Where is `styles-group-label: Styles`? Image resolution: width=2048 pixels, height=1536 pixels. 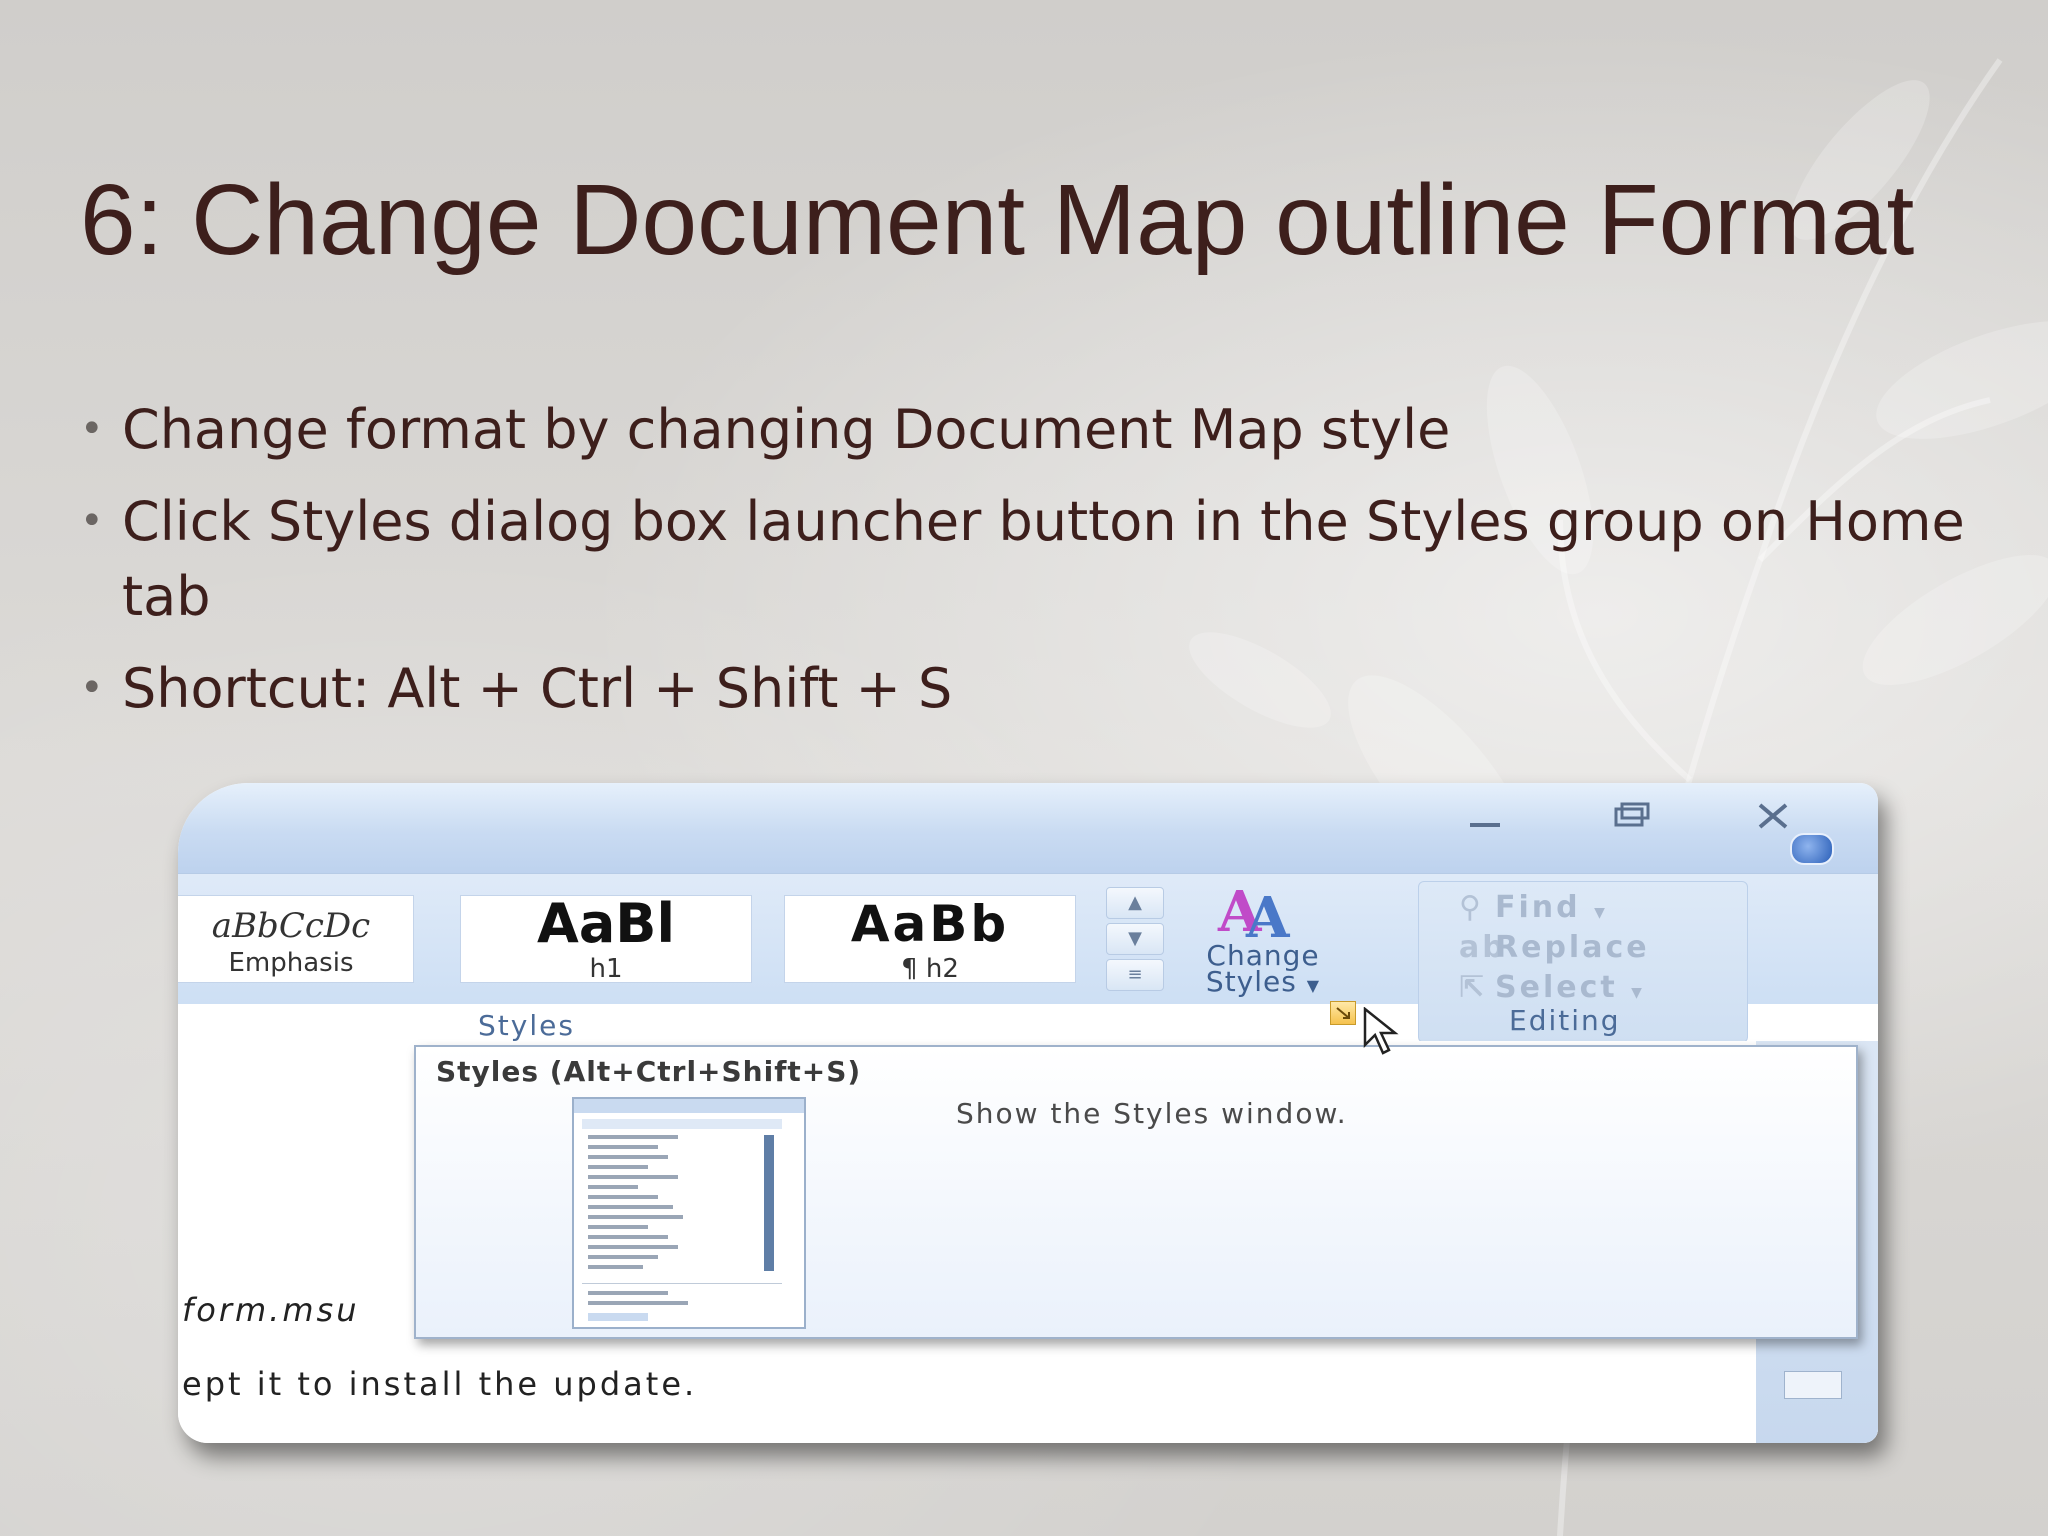 styles-group-label: Styles is located at coordinates (526, 1025).